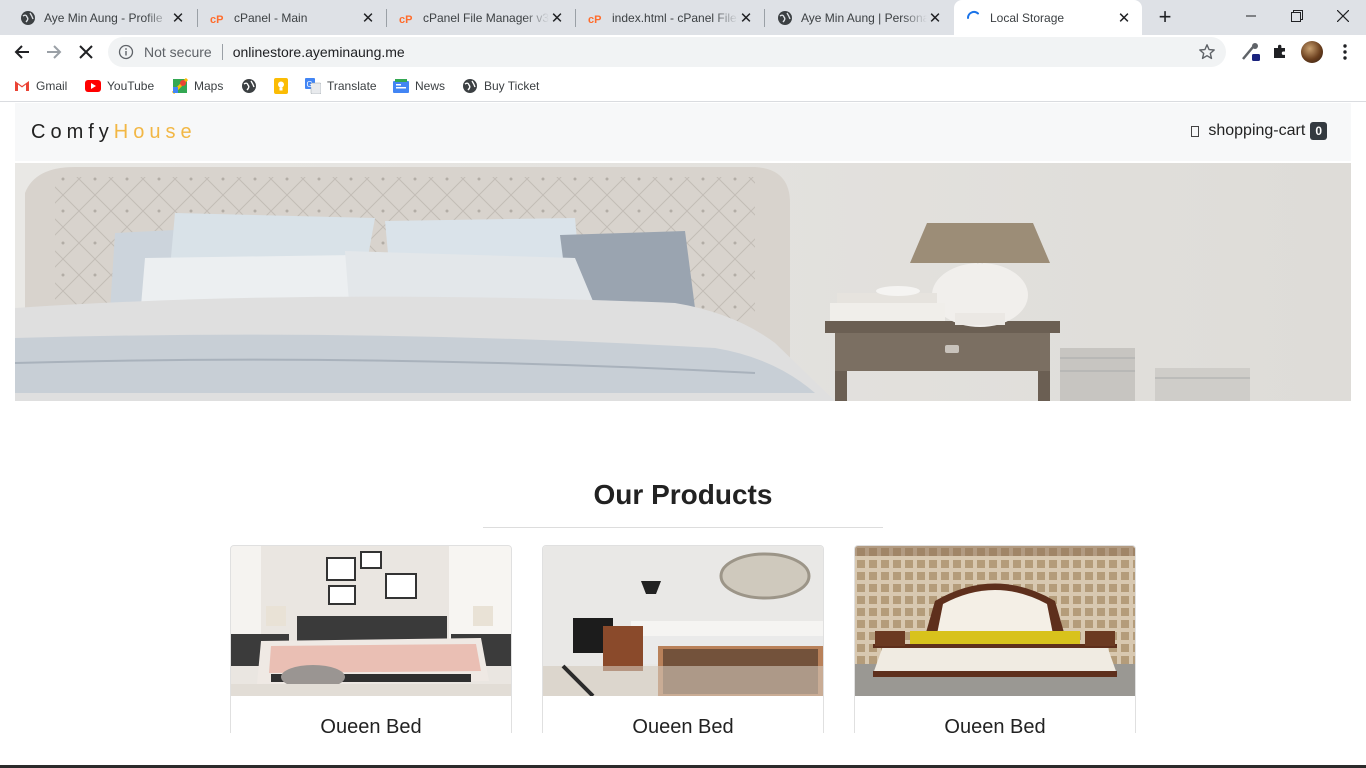 This screenshot has width=1366, height=768. I want to click on cart-count-badge: 0, so click(1318, 131).